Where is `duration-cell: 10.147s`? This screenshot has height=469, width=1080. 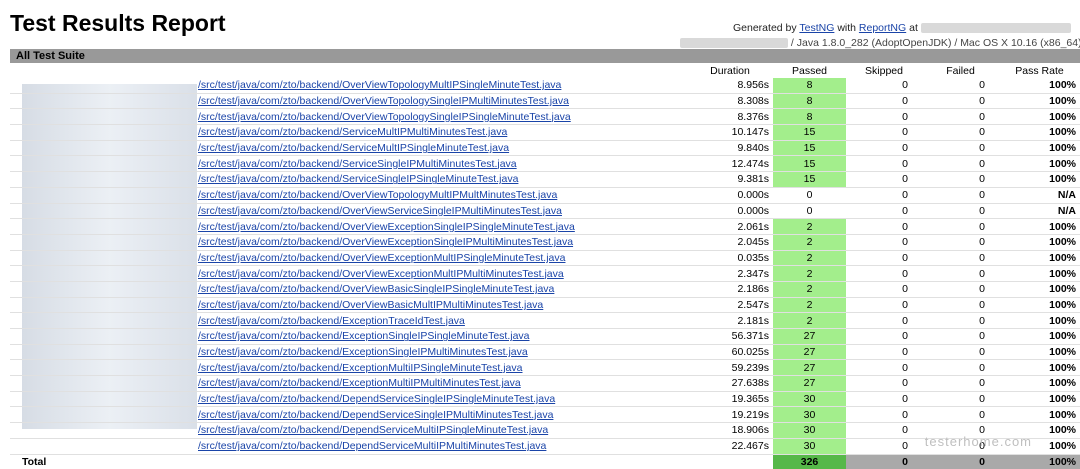
duration-cell: 10.147s is located at coordinates (730, 132).